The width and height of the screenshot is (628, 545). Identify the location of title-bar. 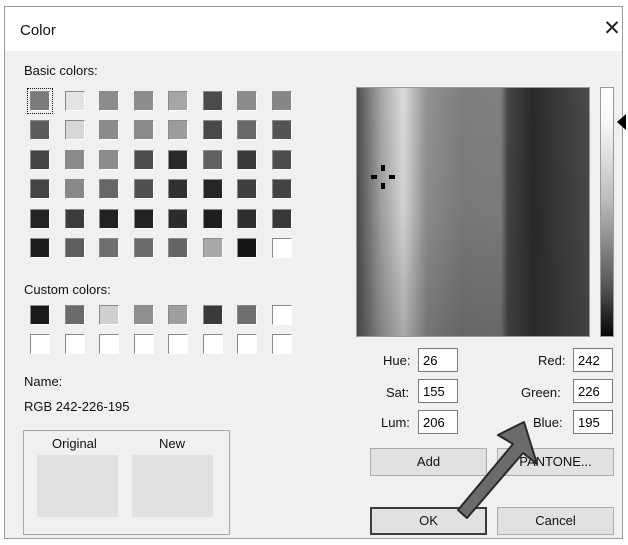
(313, 29).